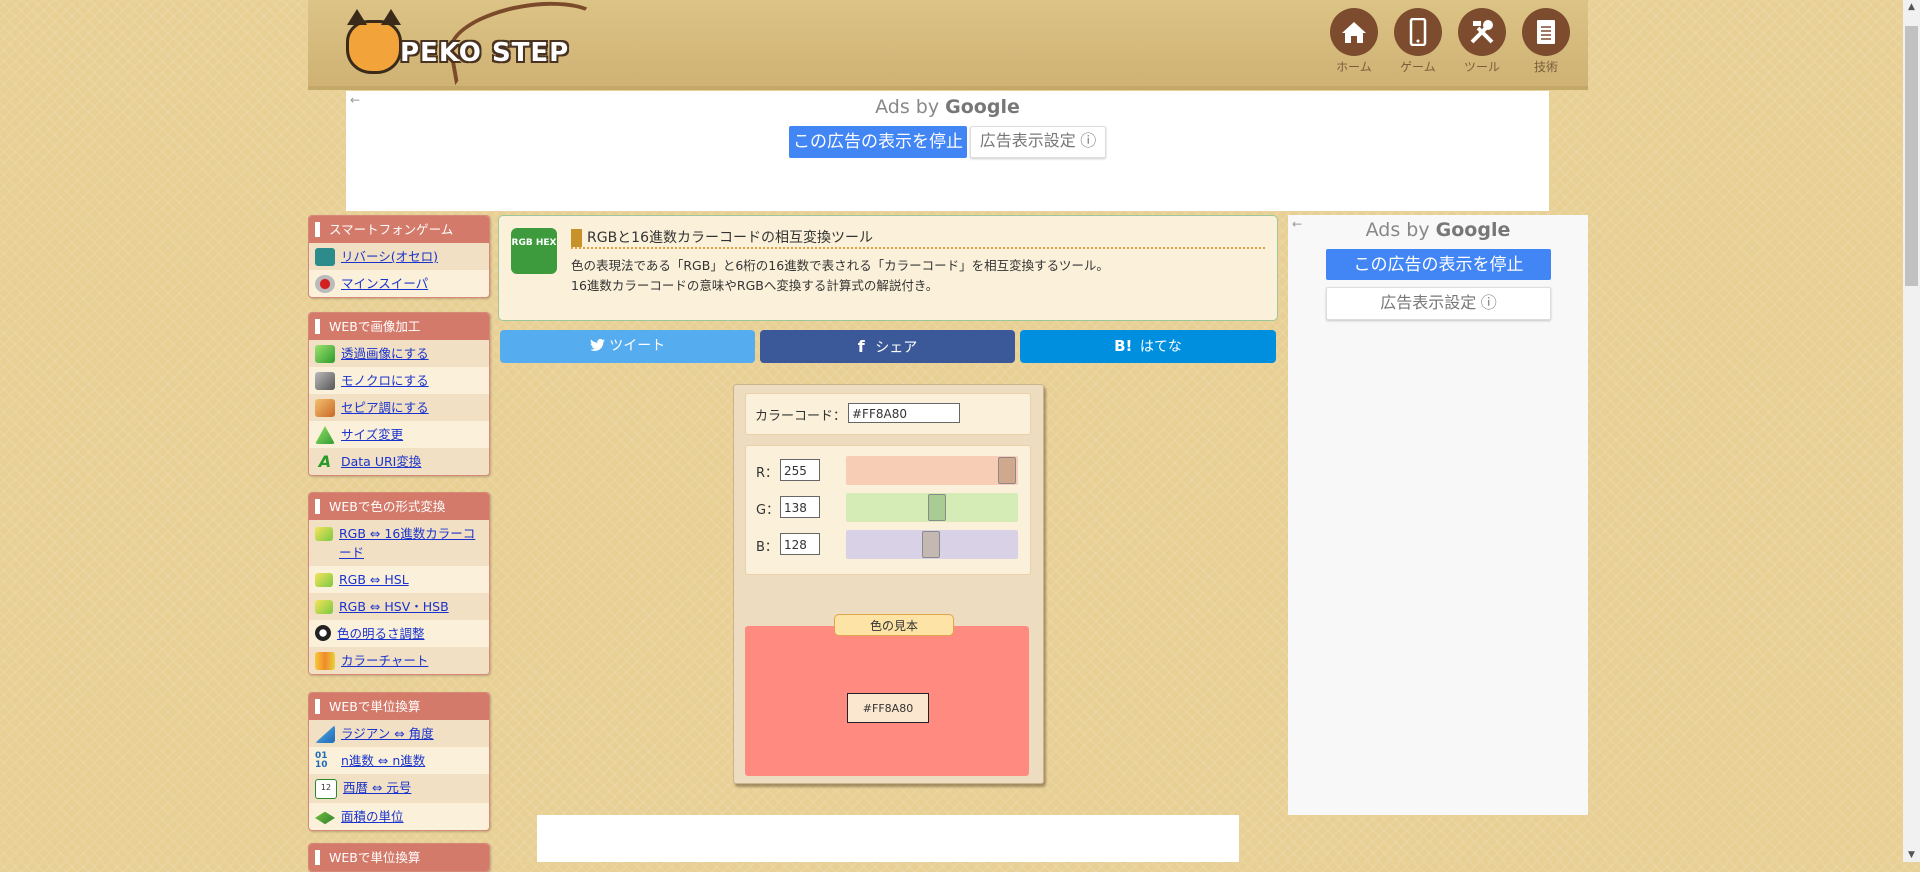 This screenshot has width=1920, height=872. I want to click on binary-icon: 01 10, so click(321, 760).